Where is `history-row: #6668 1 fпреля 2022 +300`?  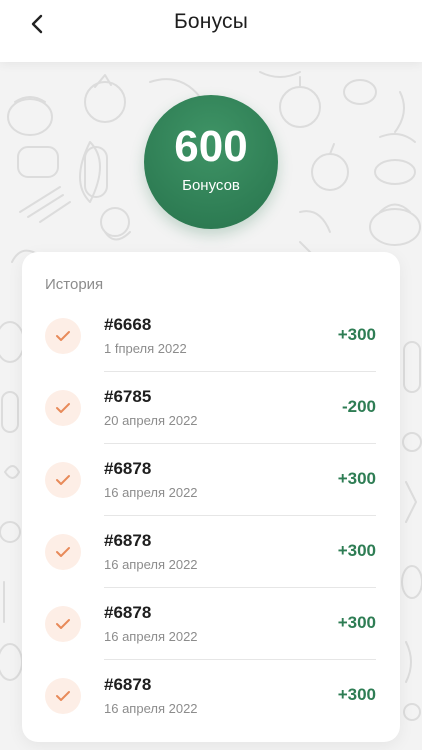 history-row: #6668 1 fпреля 2022 +300 is located at coordinates (211, 336).